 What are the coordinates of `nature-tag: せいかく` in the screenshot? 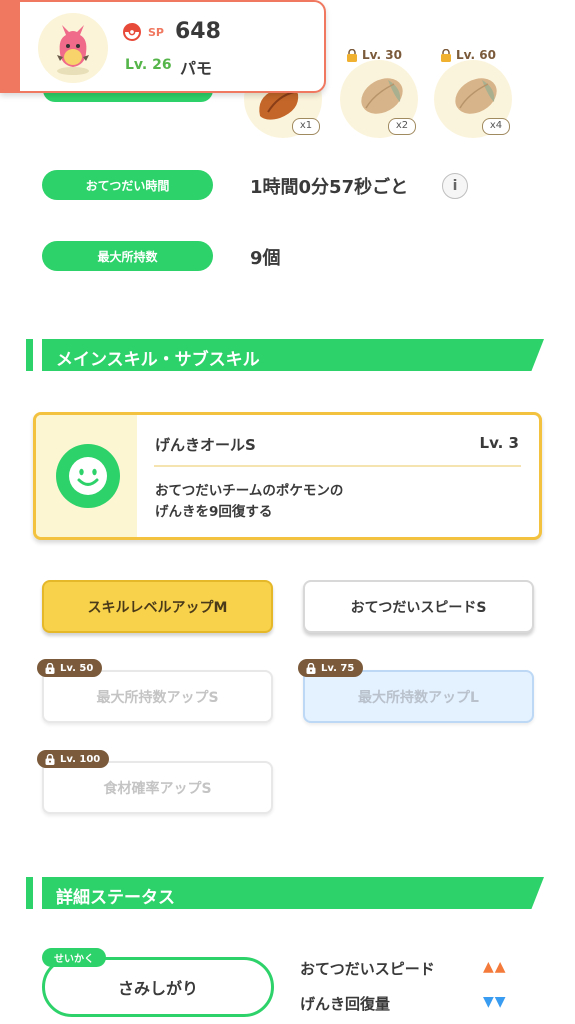 It's located at (74, 957).